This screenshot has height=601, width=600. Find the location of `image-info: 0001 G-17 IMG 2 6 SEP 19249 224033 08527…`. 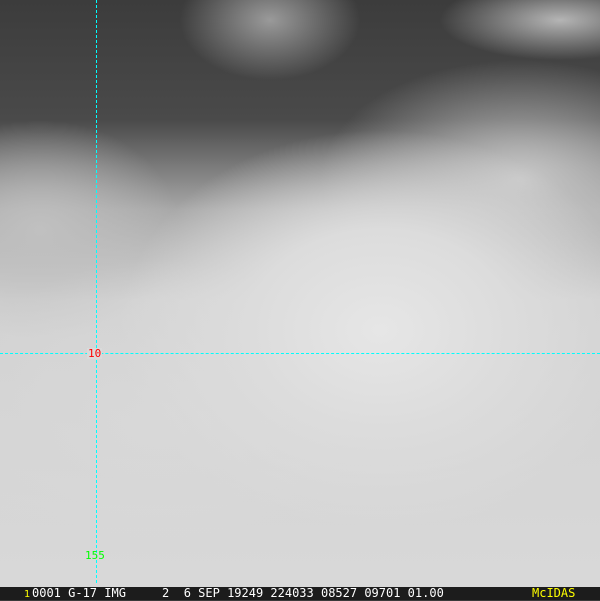

image-info: 0001 G-17 IMG 2 6 SEP 19249 224033 08527… is located at coordinates (238, 593).